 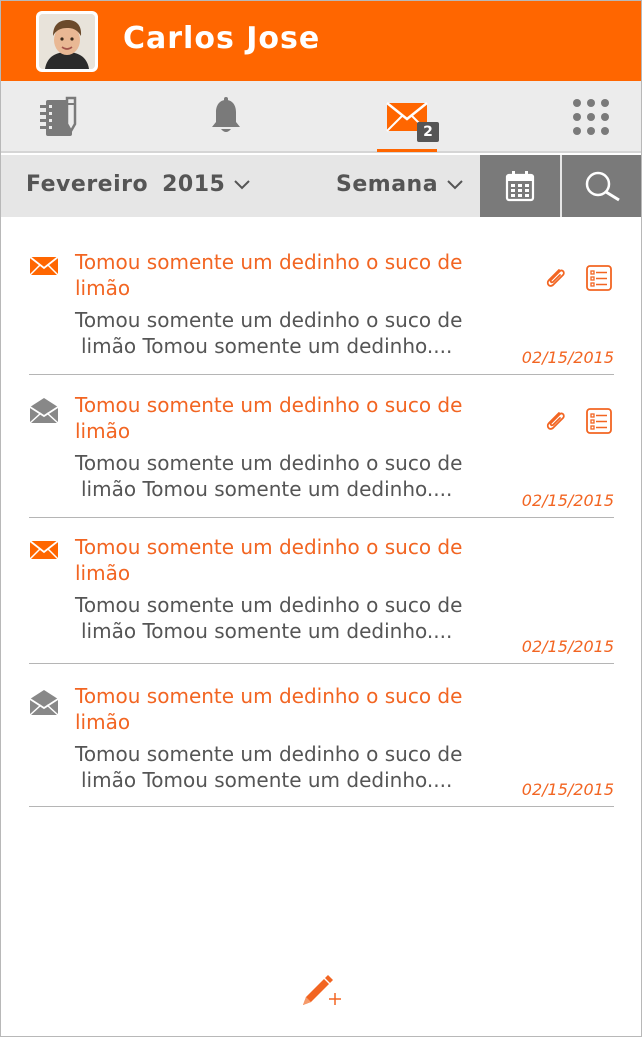 I want to click on search-icon, so click(x=602, y=186).